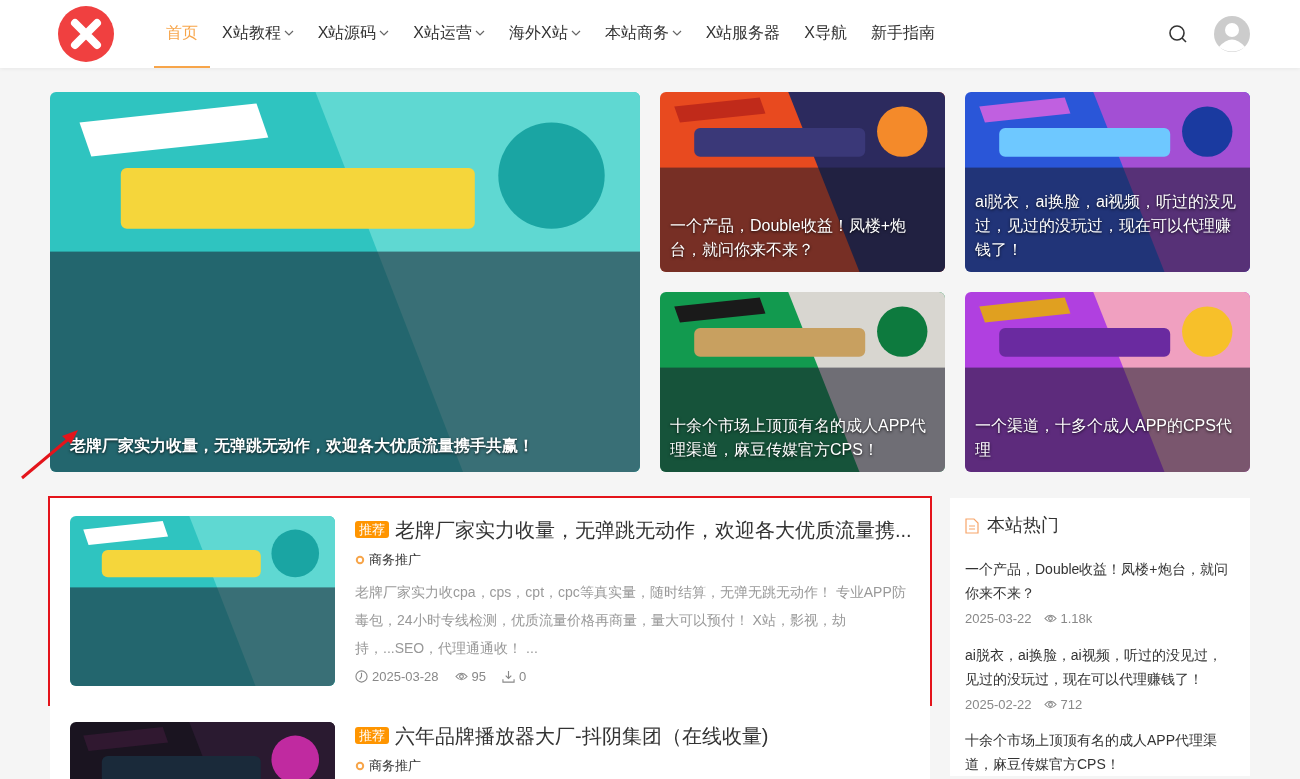  What do you see at coordinates (903, 34) in the screenshot?
I see `nav-link: 新手指南` at bounding box center [903, 34].